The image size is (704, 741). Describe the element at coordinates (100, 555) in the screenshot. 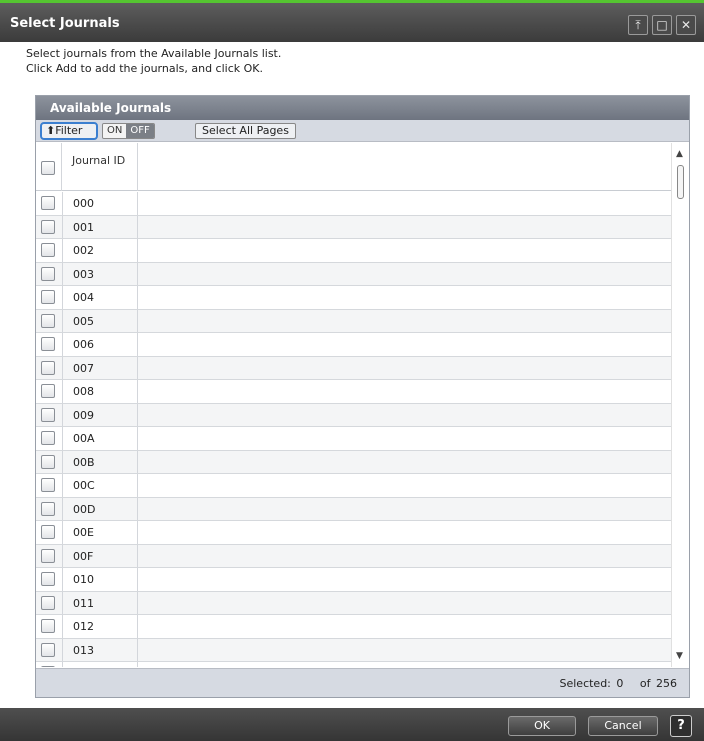

I see `journal-id-cell: 00F` at that location.